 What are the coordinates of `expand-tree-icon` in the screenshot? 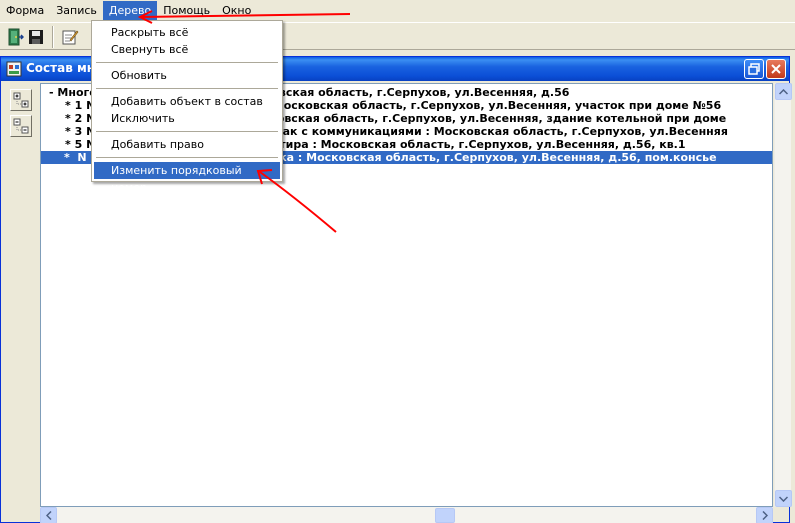 It's located at (21, 100).